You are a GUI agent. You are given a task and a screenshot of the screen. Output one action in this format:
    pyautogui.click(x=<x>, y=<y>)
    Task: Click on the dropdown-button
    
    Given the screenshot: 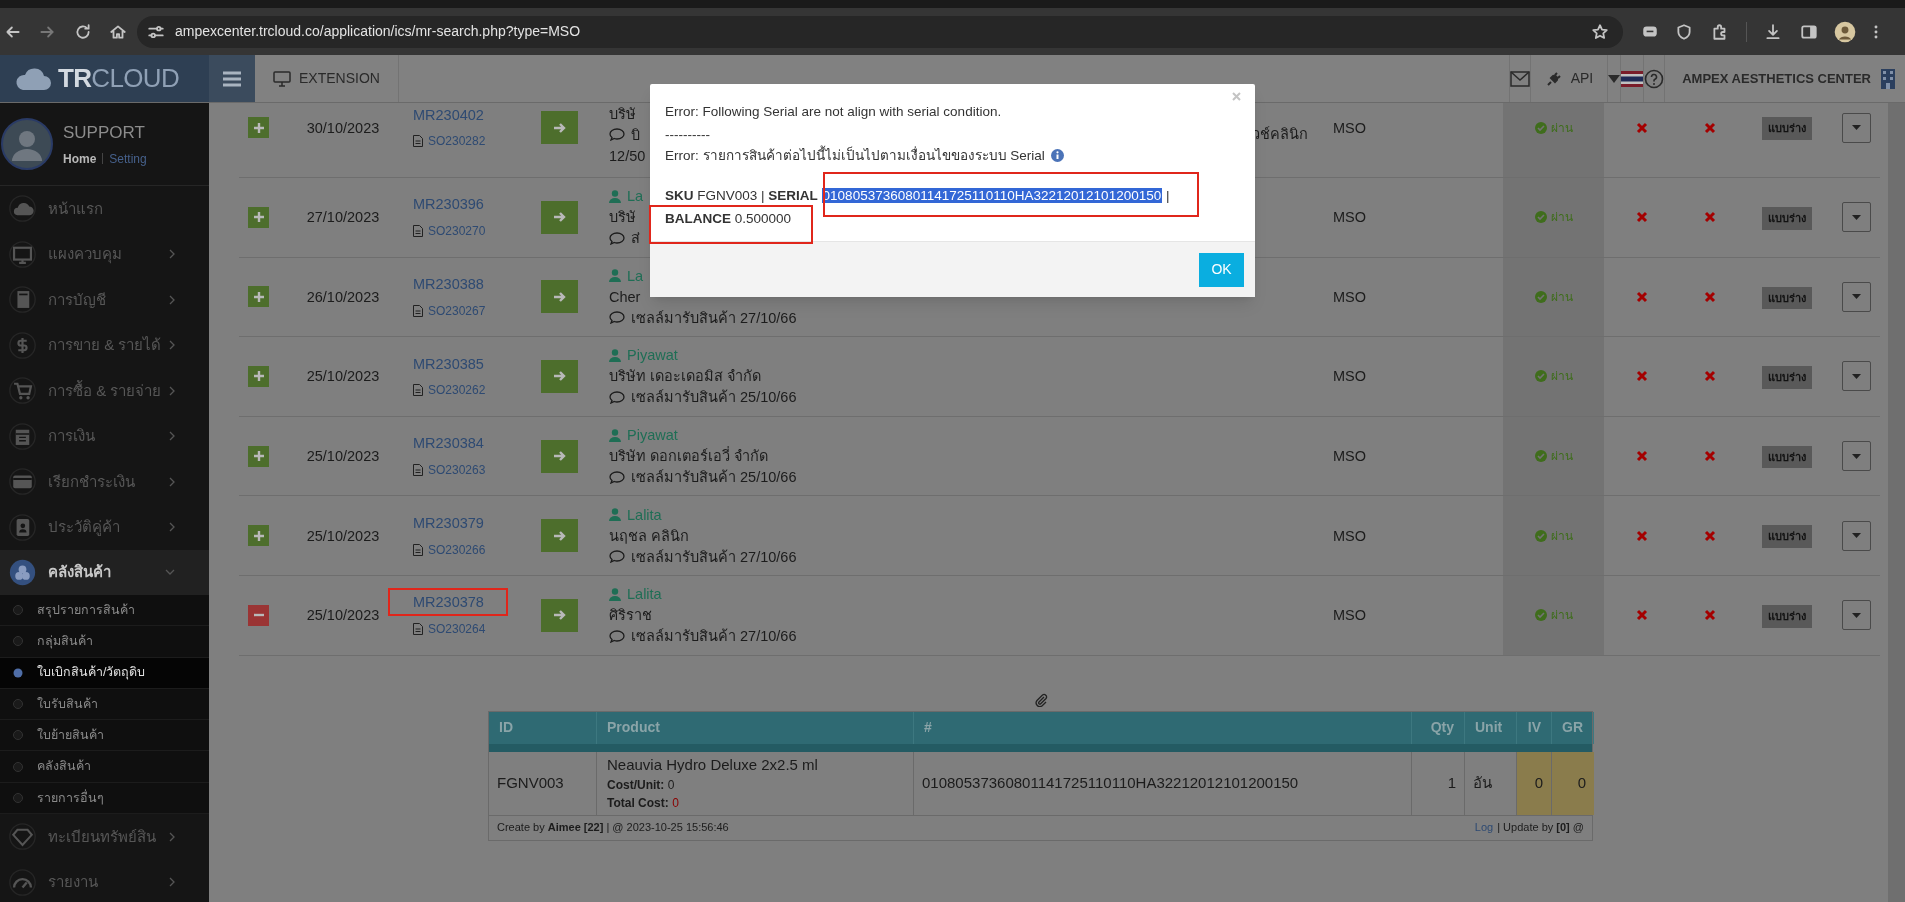 What is the action you would take?
    pyautogui.click(x=1614, y=78)
    